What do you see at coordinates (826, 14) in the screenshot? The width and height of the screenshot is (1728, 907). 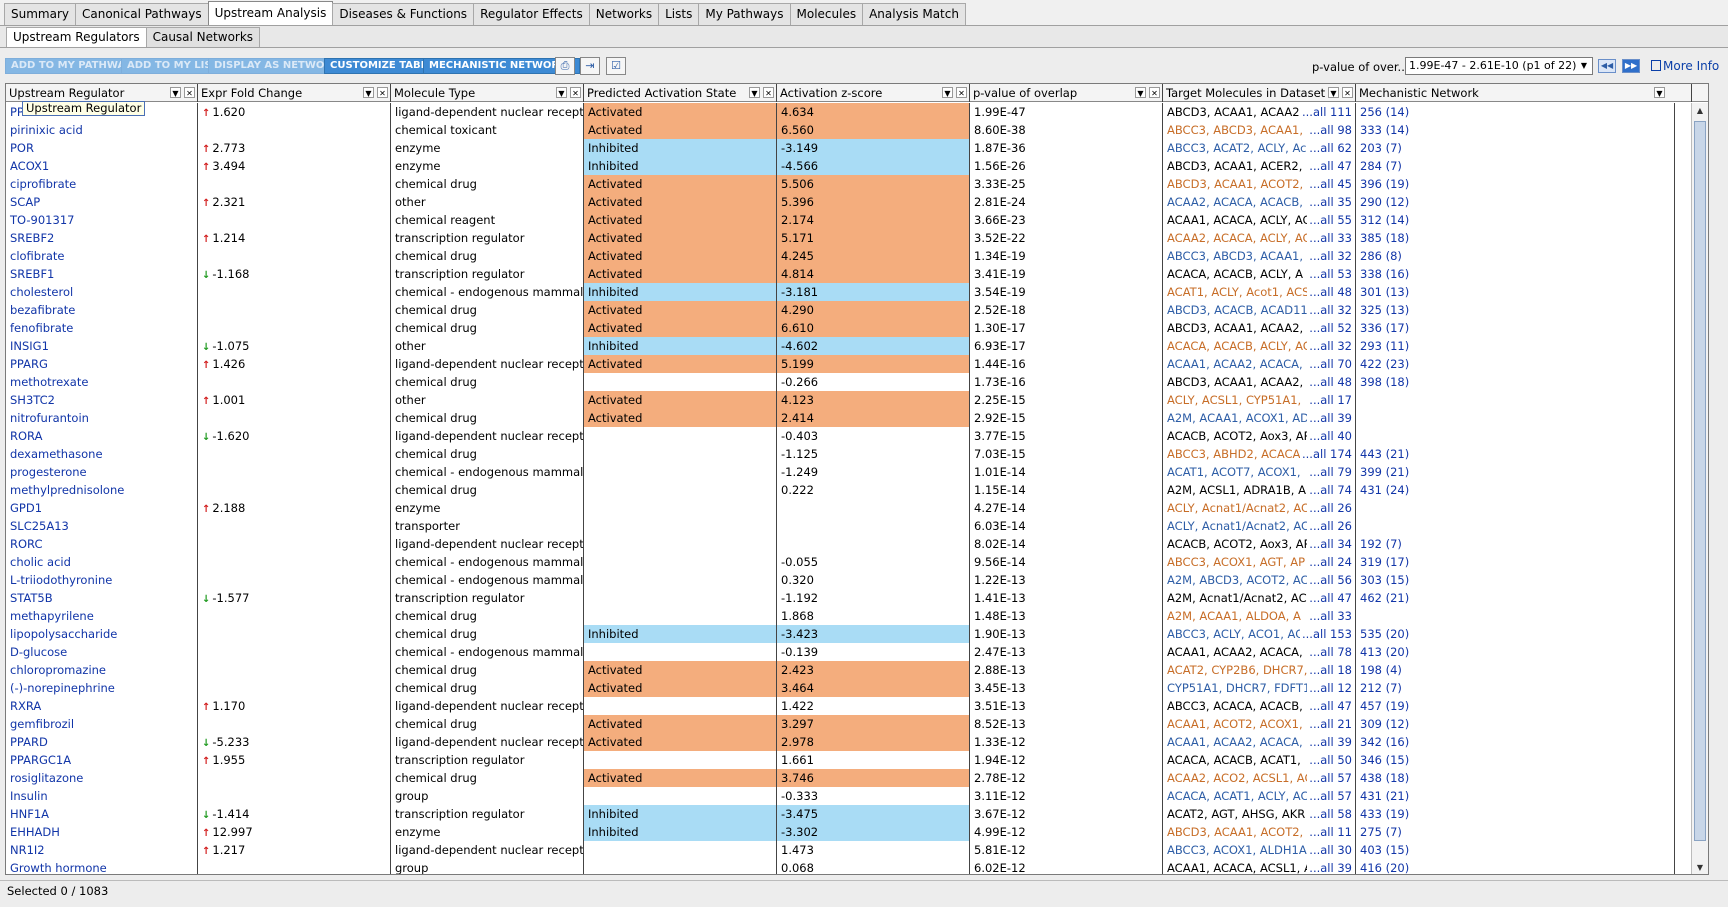 I see `tab-molecules: Molecules` at bounding box center [826, 14].